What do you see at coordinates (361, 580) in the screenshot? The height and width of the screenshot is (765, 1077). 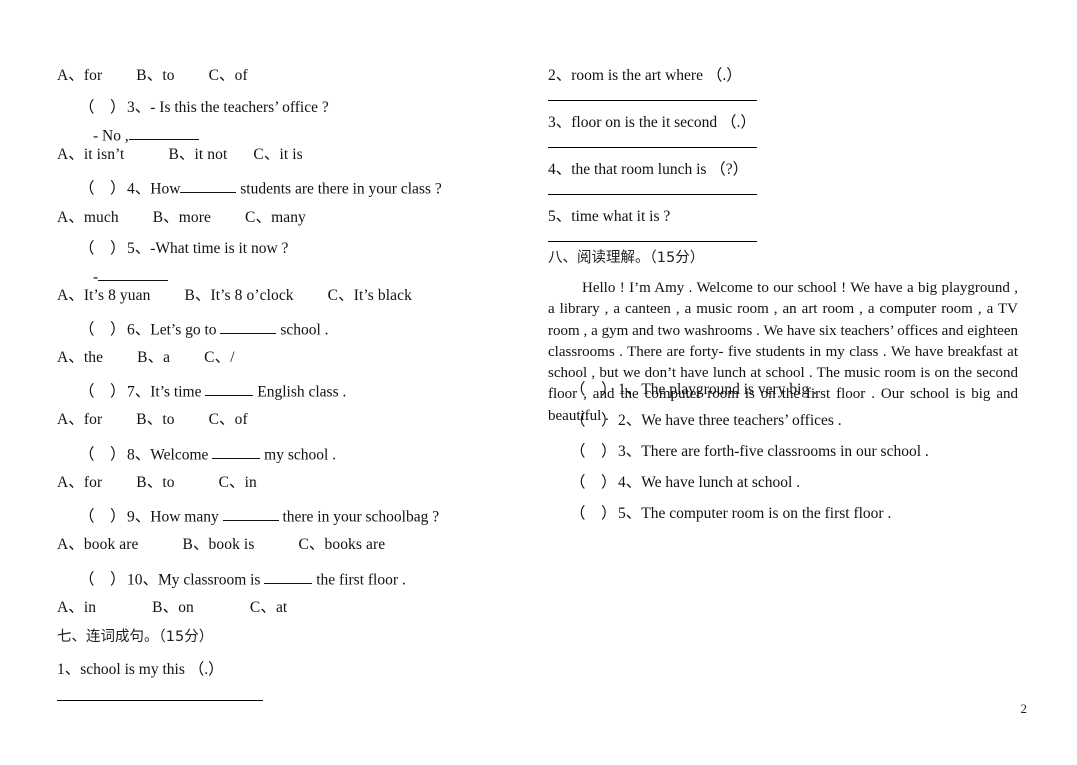 I see `question-text-after: the first floor .` at bounding box center [361, 580].